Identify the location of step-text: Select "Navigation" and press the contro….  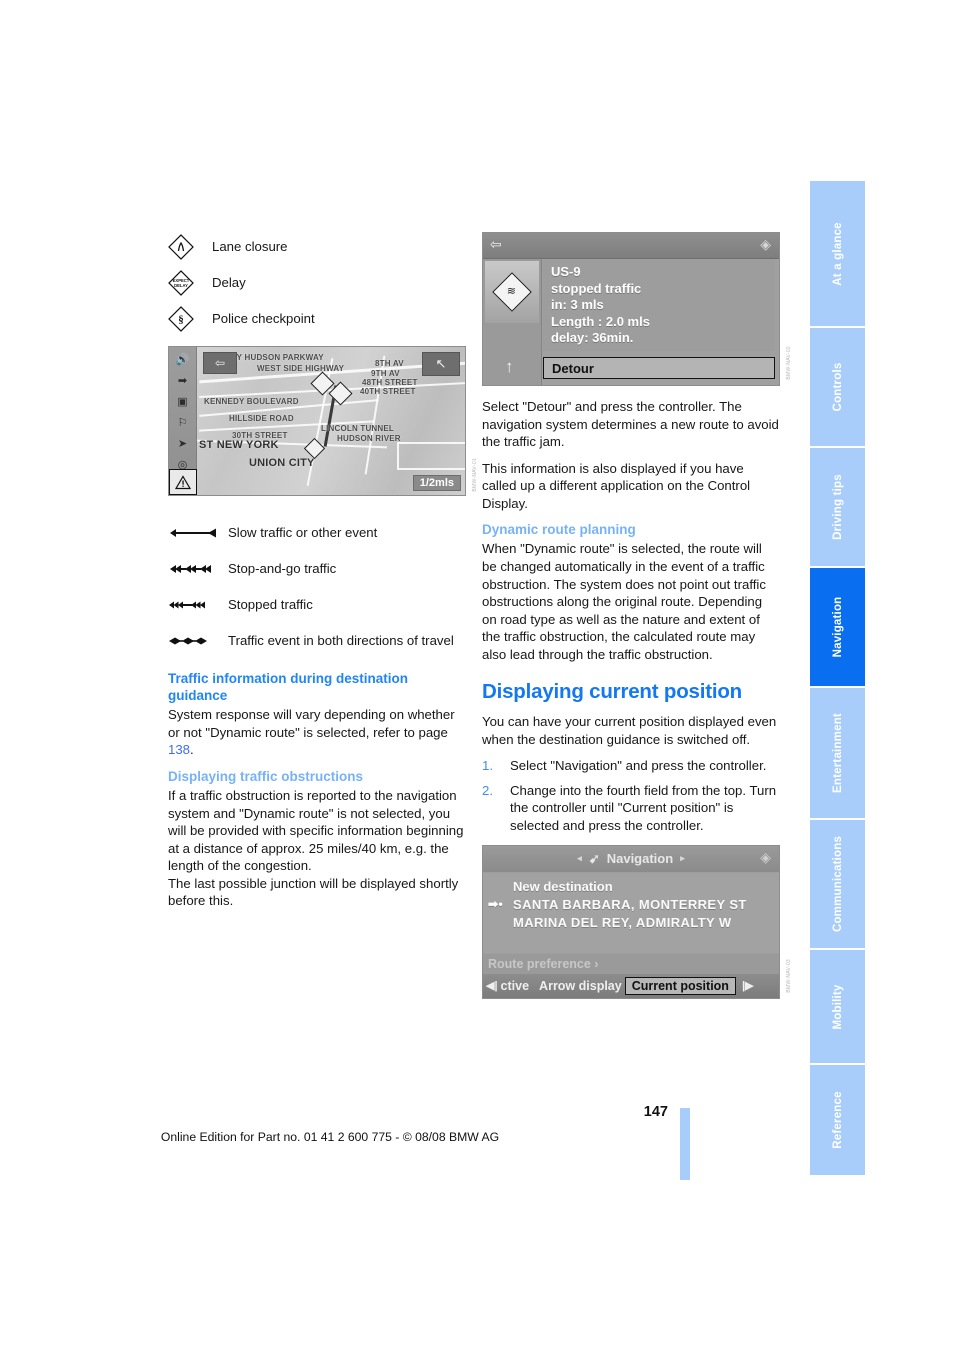
(638, 766).